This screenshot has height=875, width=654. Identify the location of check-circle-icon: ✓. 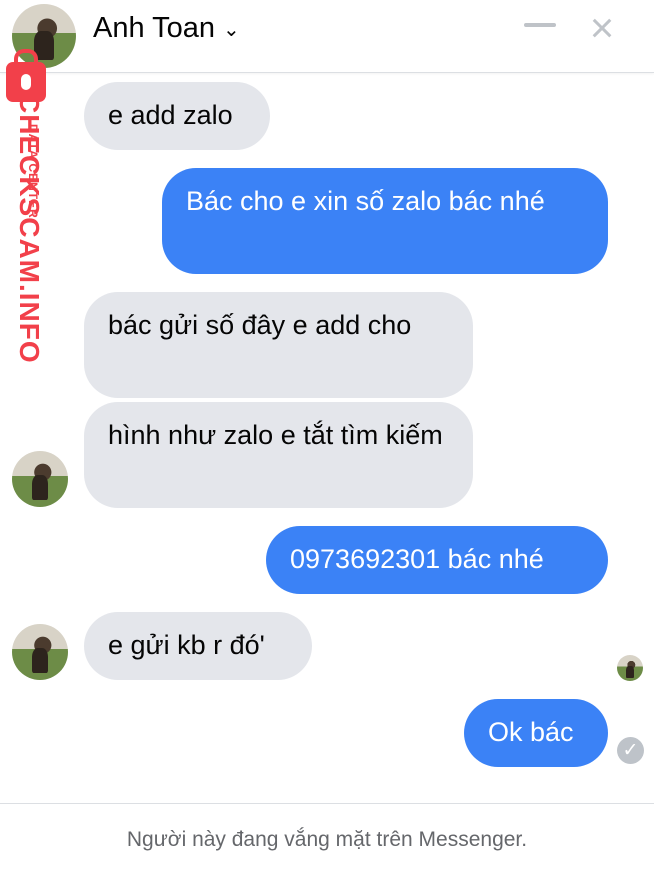
(630, 750).